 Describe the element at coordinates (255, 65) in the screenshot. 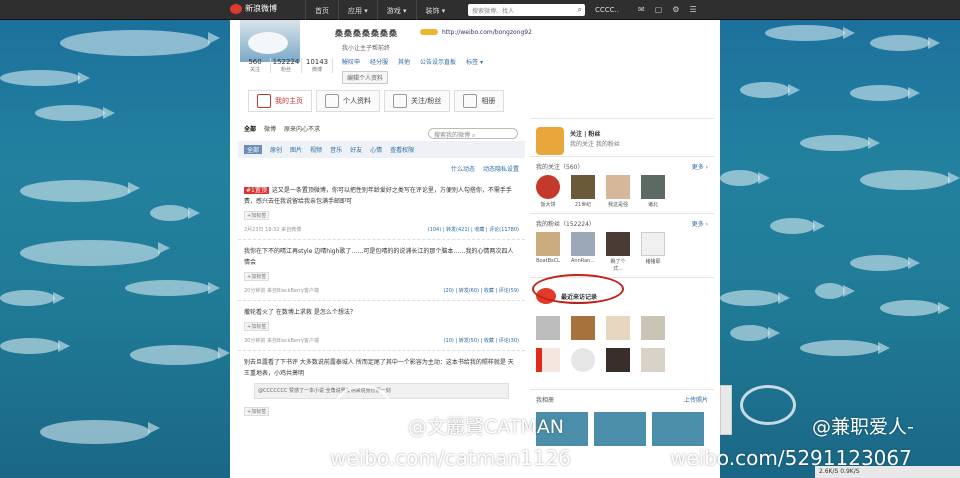

I see `stat-following: 560 关注` at that location.